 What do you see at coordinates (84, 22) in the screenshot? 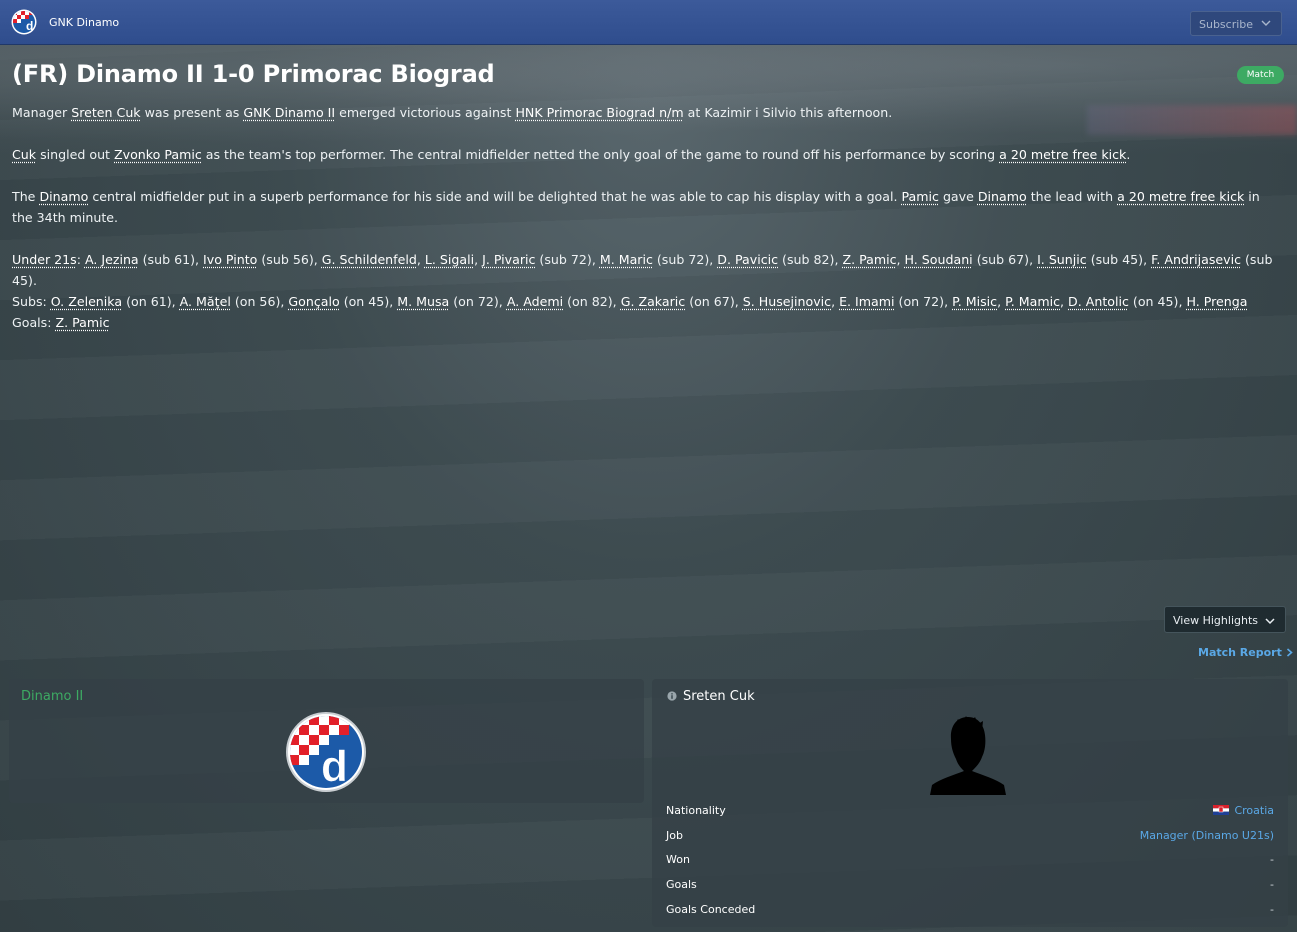
I see `club-name: GNK Dinamo` at bounding box center [84, 22].